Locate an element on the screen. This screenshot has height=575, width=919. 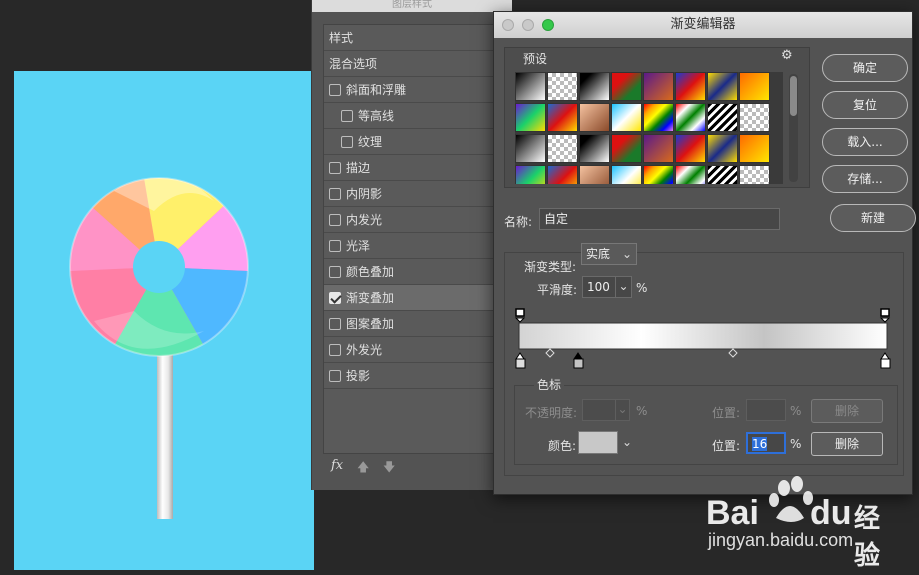
opacity-stop-left is located at coordinates (520, 315).